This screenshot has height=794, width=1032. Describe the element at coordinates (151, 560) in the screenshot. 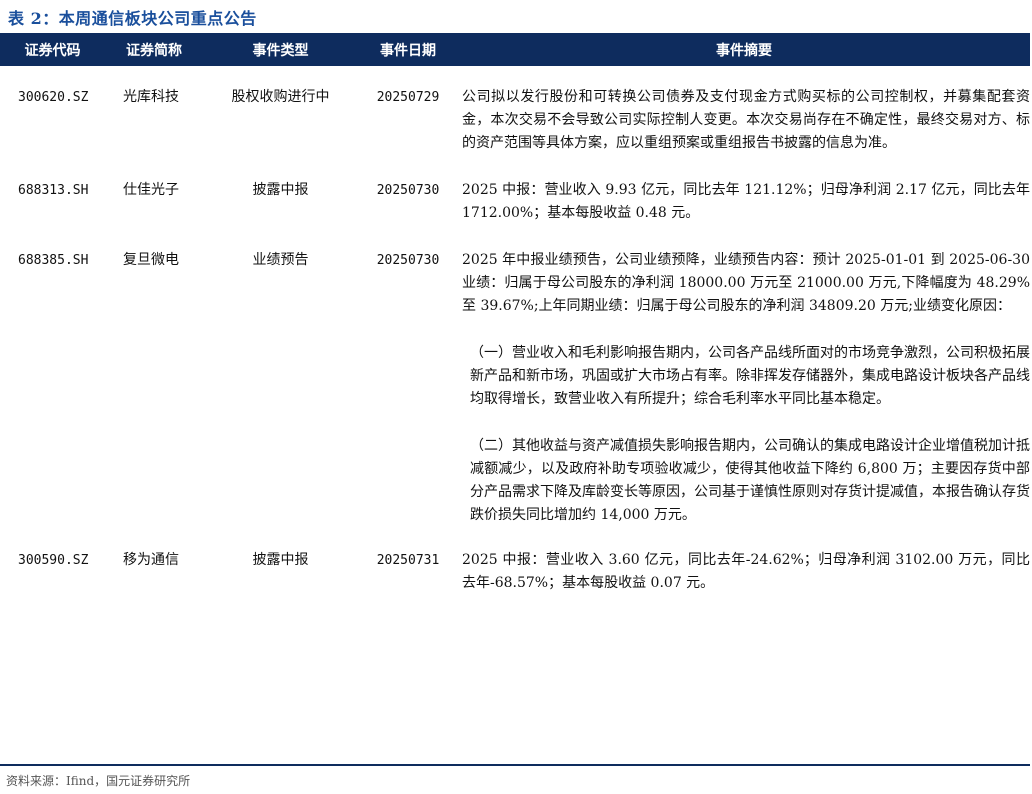

I see `cell-name: 移为通信` at that location.